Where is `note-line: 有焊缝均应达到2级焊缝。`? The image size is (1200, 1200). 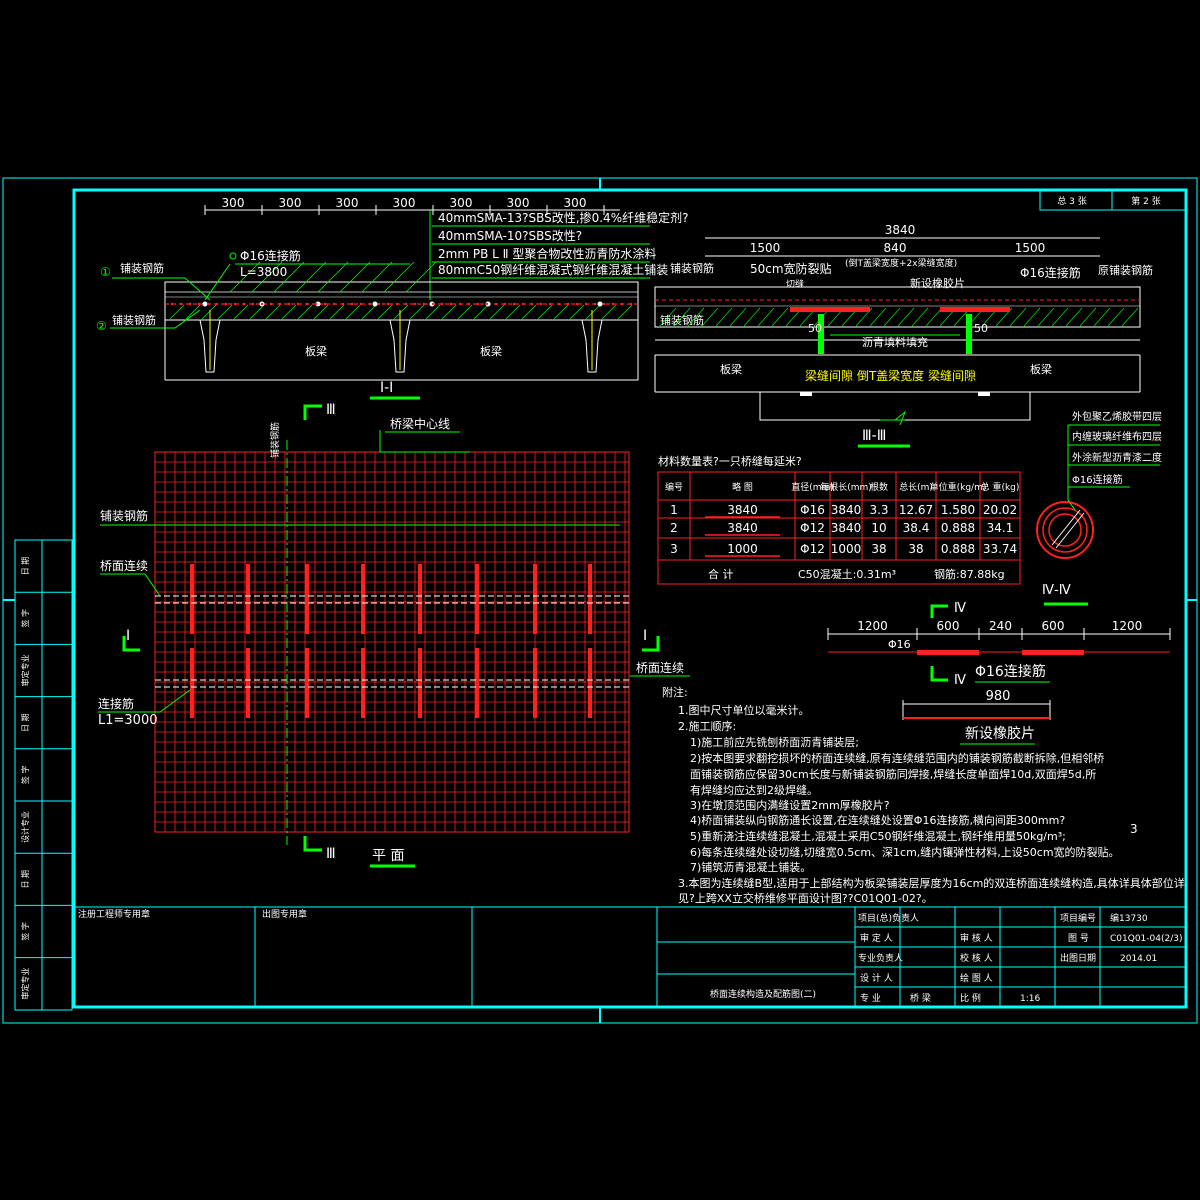
note-line: 有焊缝均应达到2级焊缝。 is located at coordinates (754, 790).